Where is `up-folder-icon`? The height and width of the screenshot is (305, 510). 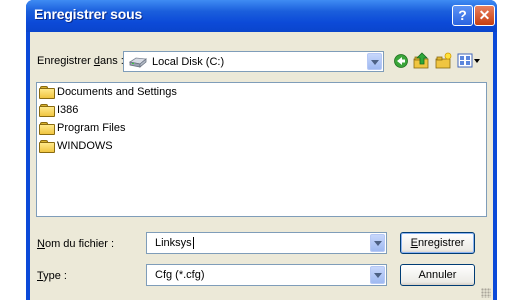
up-folder-icon is located at coordinates (422, 60).